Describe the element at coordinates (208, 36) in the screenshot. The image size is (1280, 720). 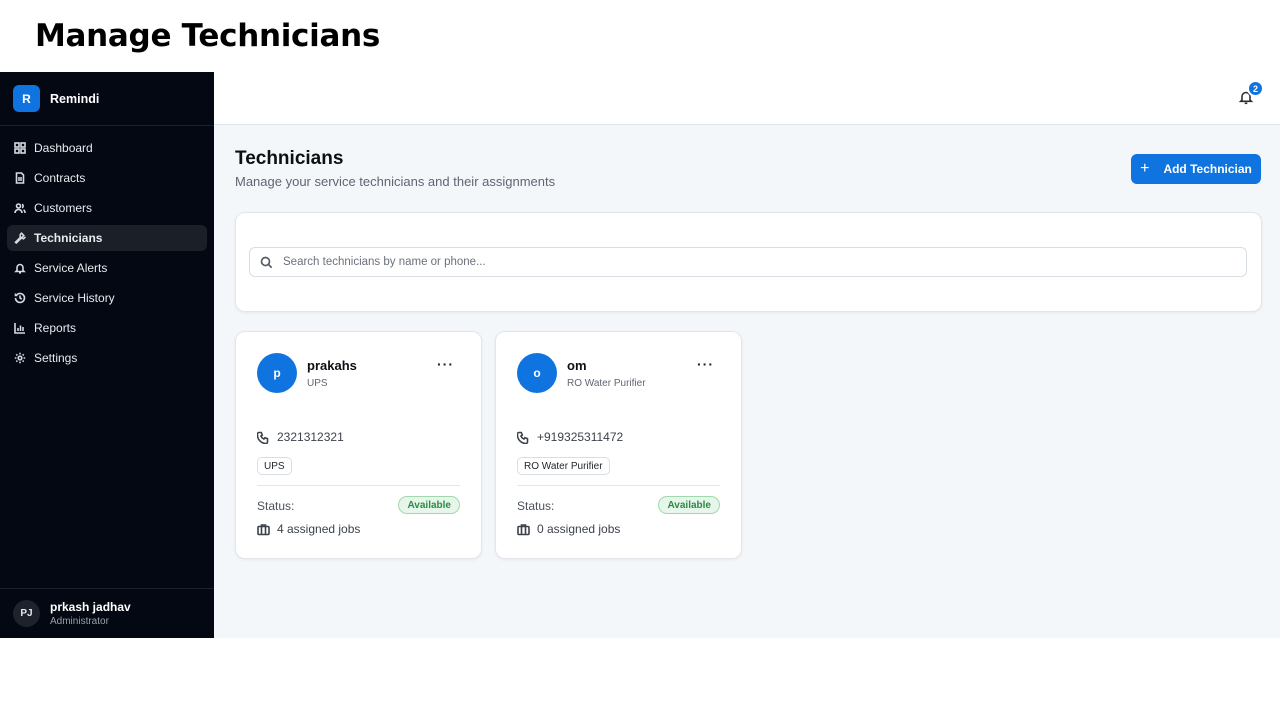
I see `page-caption: Manage Technicians` at that location.